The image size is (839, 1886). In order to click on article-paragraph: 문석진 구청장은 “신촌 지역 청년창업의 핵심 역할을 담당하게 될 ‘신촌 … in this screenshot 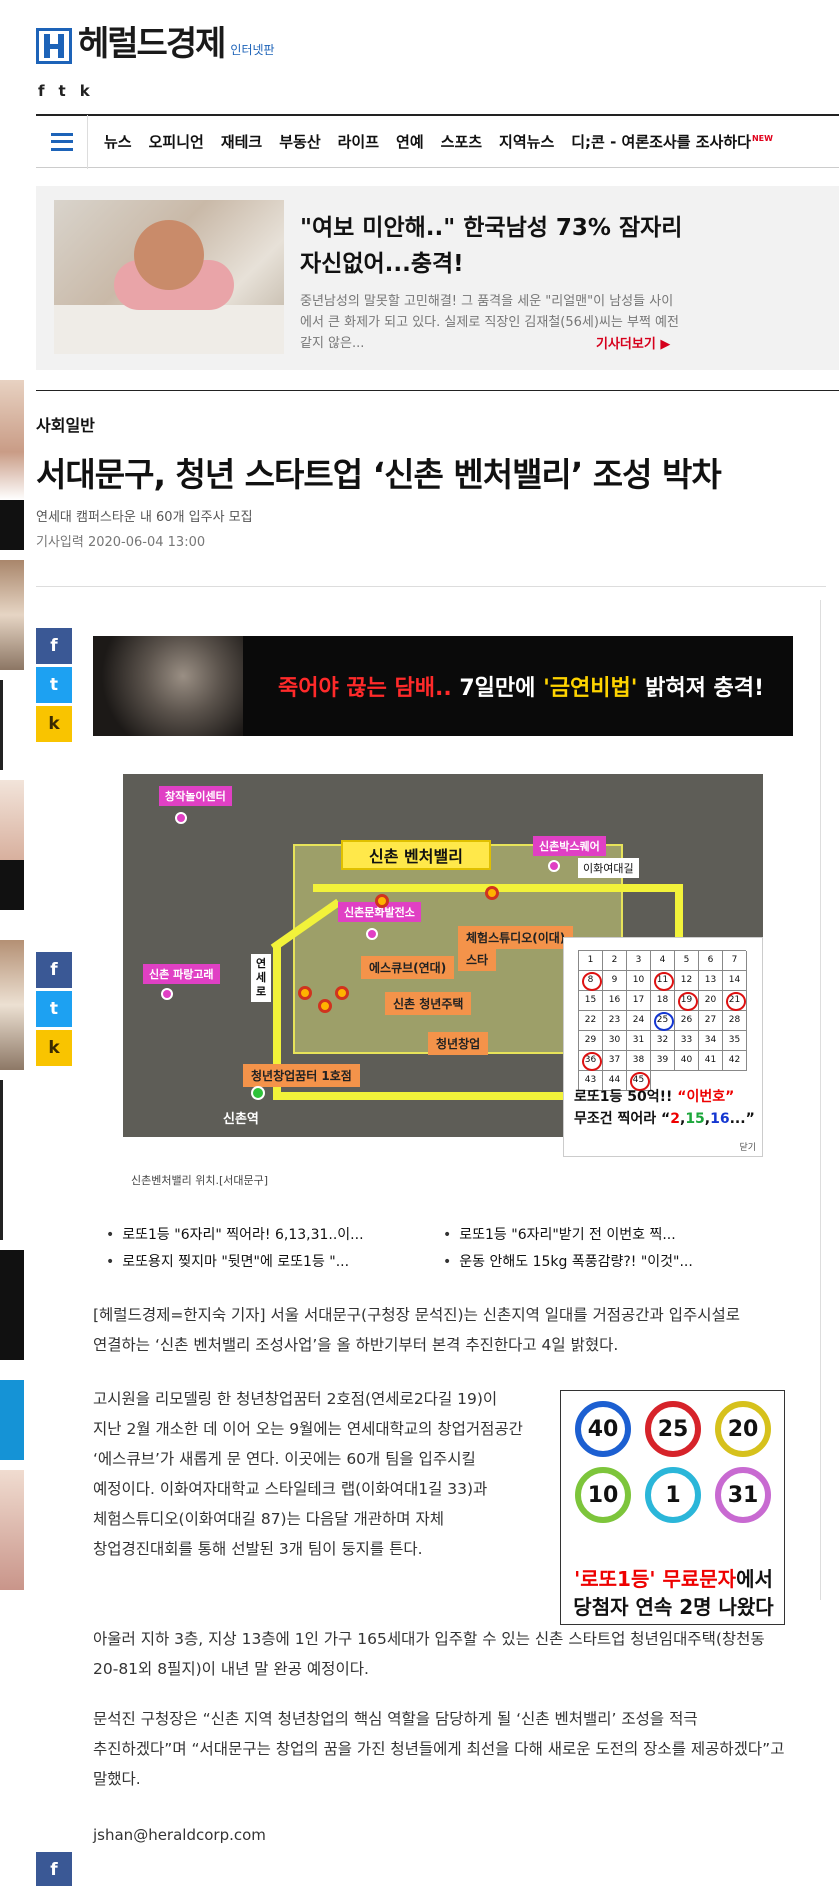, I will do `click(439, 1749)`.